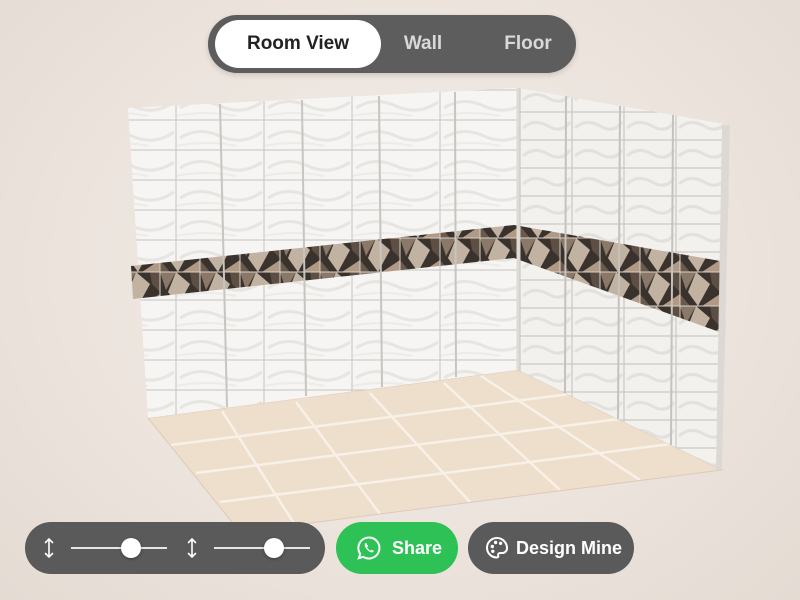 The height and width of the screenshot is (600, 800). What do you see at coordinates (569, 548) in the screenshot?
I see `design-mine-label: Design Mine` at bounding box center [569, 548].